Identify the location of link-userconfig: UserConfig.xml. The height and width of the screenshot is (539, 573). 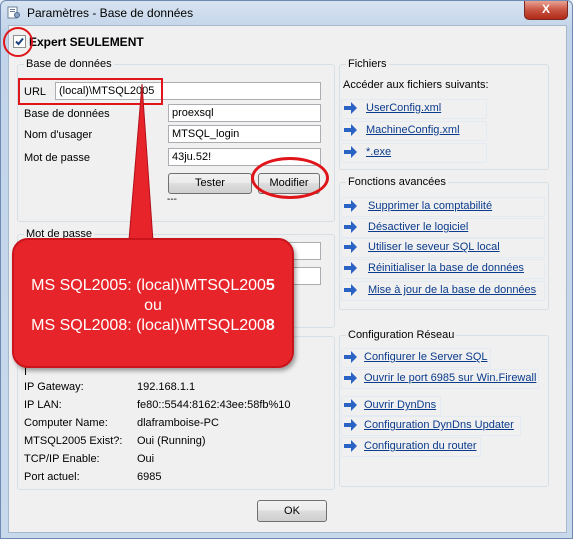
(403, 108).